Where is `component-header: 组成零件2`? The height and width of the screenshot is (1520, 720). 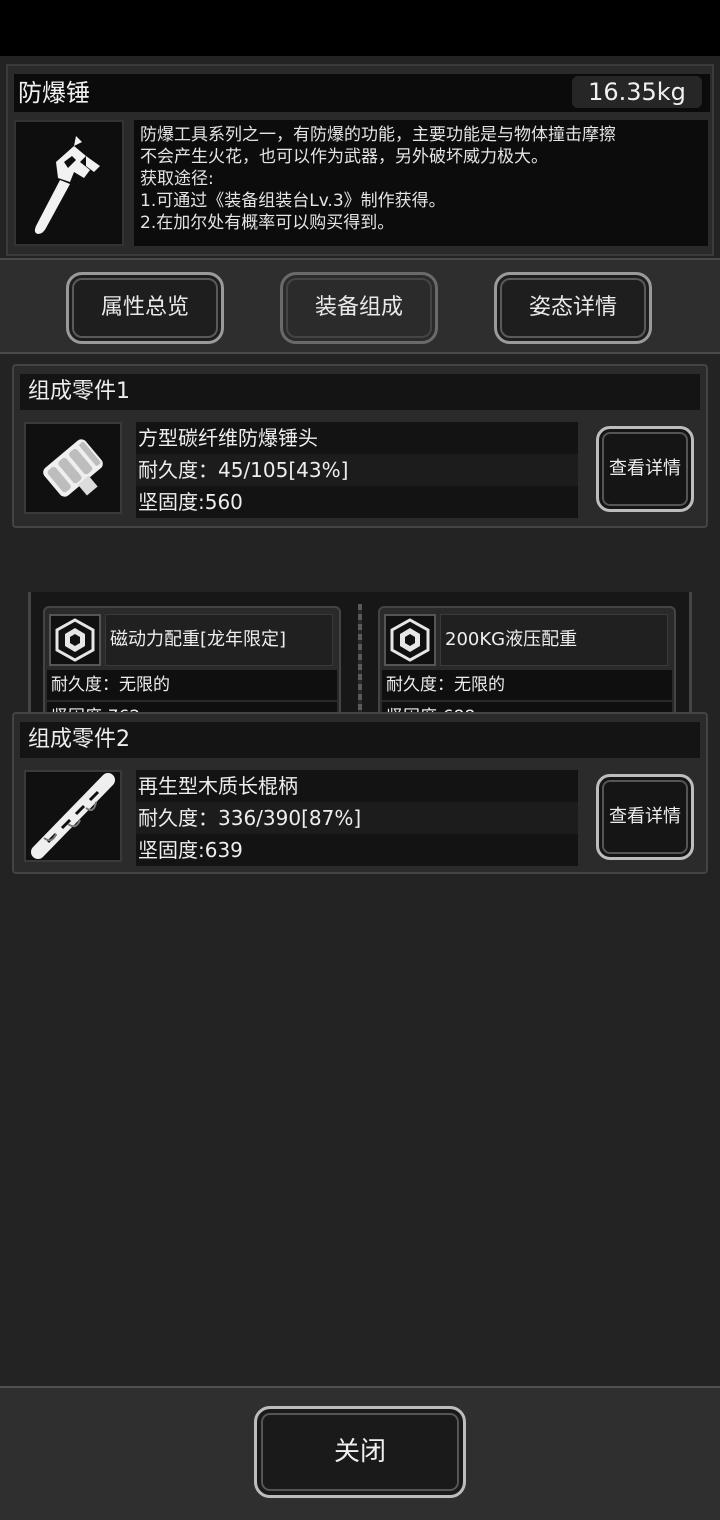 component-header: 组成零件2 is located at coordinates (360, 740).